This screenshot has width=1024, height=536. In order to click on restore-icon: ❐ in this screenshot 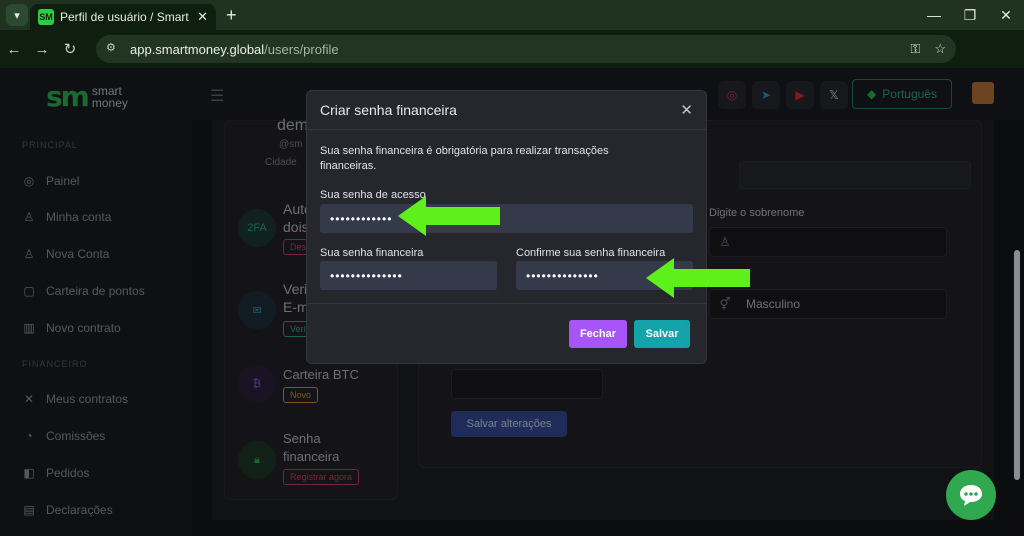, I will do `click(970, 15)`.